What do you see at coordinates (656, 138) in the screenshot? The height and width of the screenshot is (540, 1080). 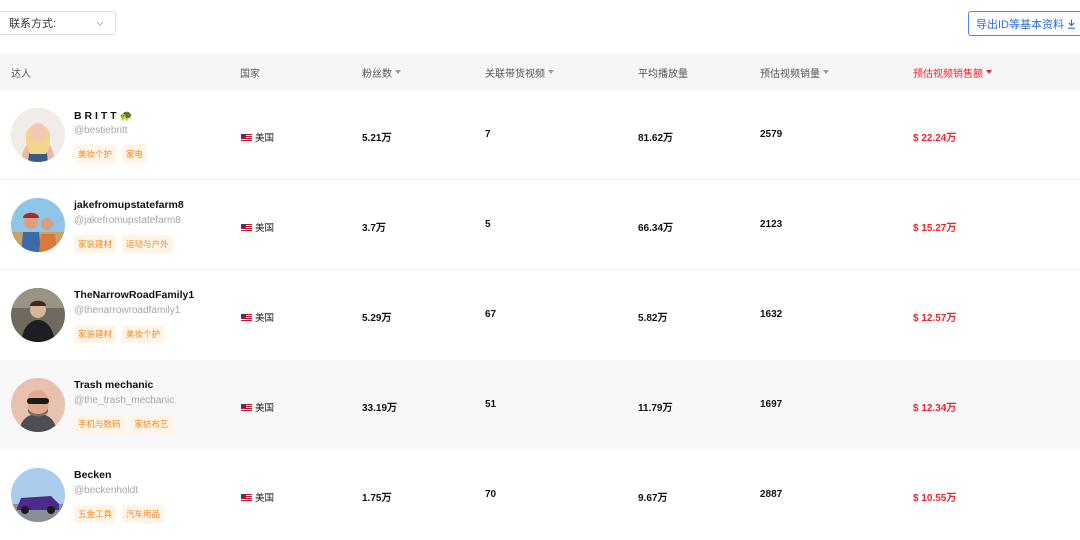 I see `avg-views-cell: 81.62万` at bounding box center [656, 138].